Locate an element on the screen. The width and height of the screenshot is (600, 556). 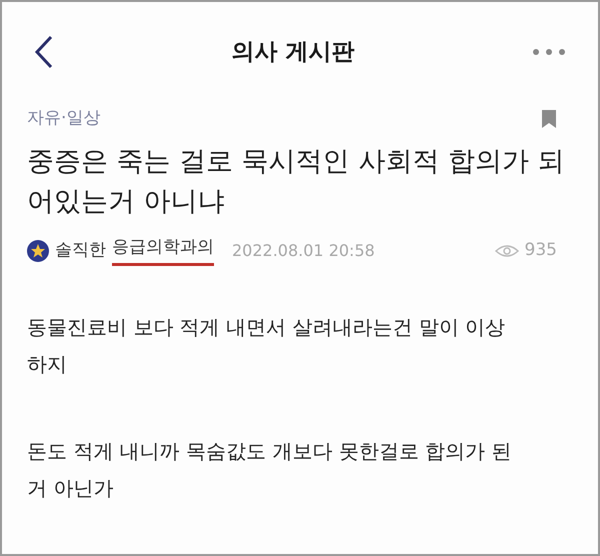
body-paragraph: 동물진료비 보다 적게 내면서 살려내라는건 말이 이상하지 is located at coordinates (266, 346).